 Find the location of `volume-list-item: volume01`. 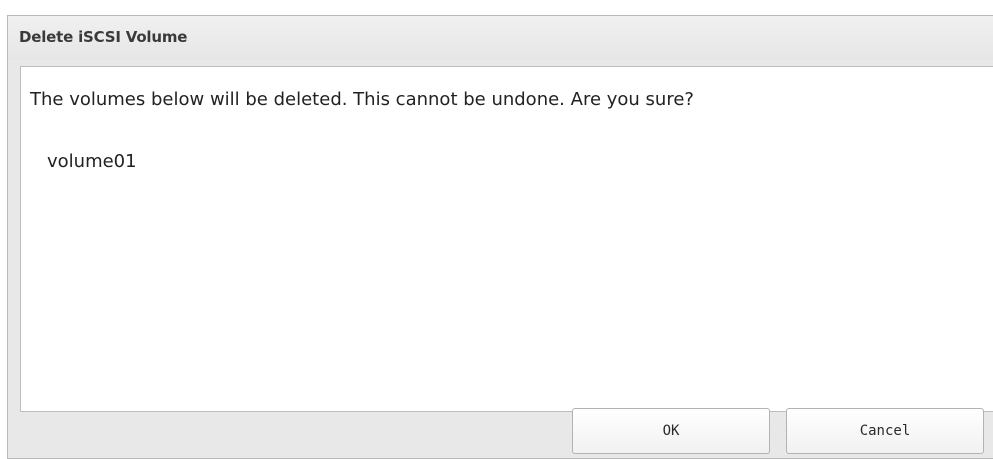

volume-list-item: volume01 is located at coordinates (92, 161).